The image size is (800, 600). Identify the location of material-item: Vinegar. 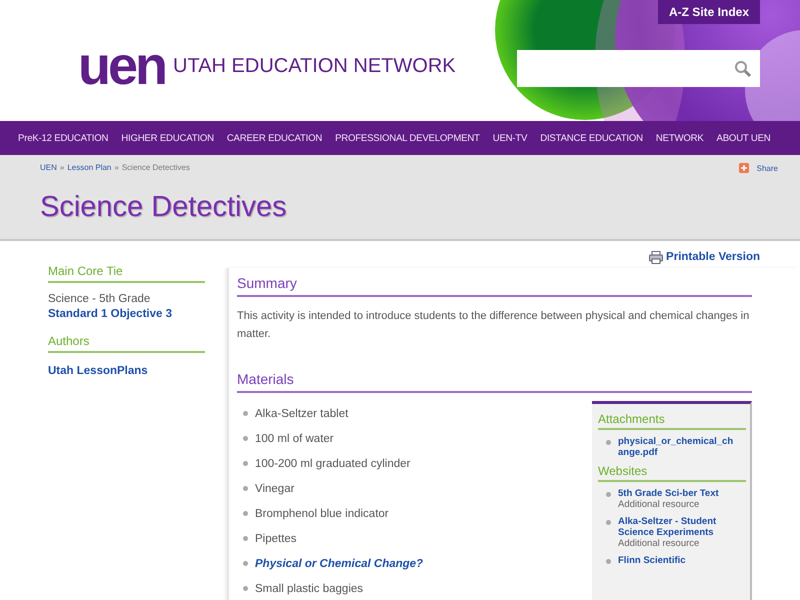
(274, 488).